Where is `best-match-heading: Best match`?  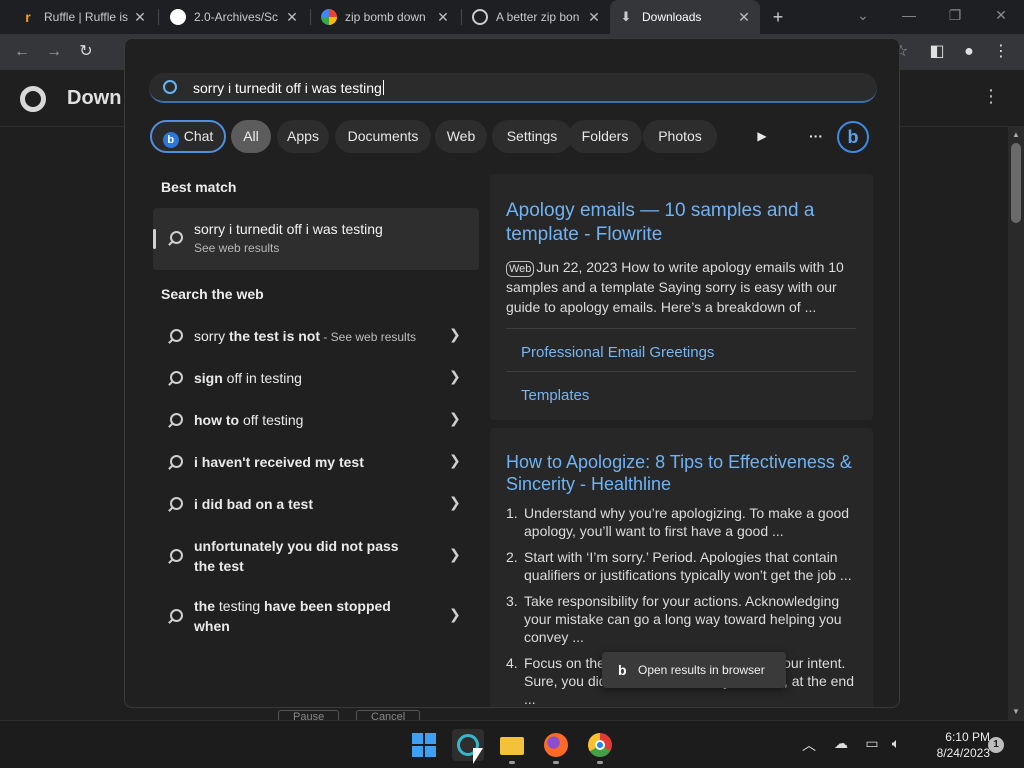 best-match-heading: Best match is located at coordinates (199, 187).